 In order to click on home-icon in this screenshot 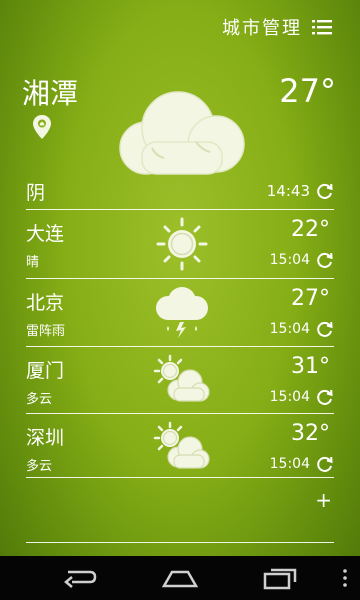, I will do `click(180, 578)`.